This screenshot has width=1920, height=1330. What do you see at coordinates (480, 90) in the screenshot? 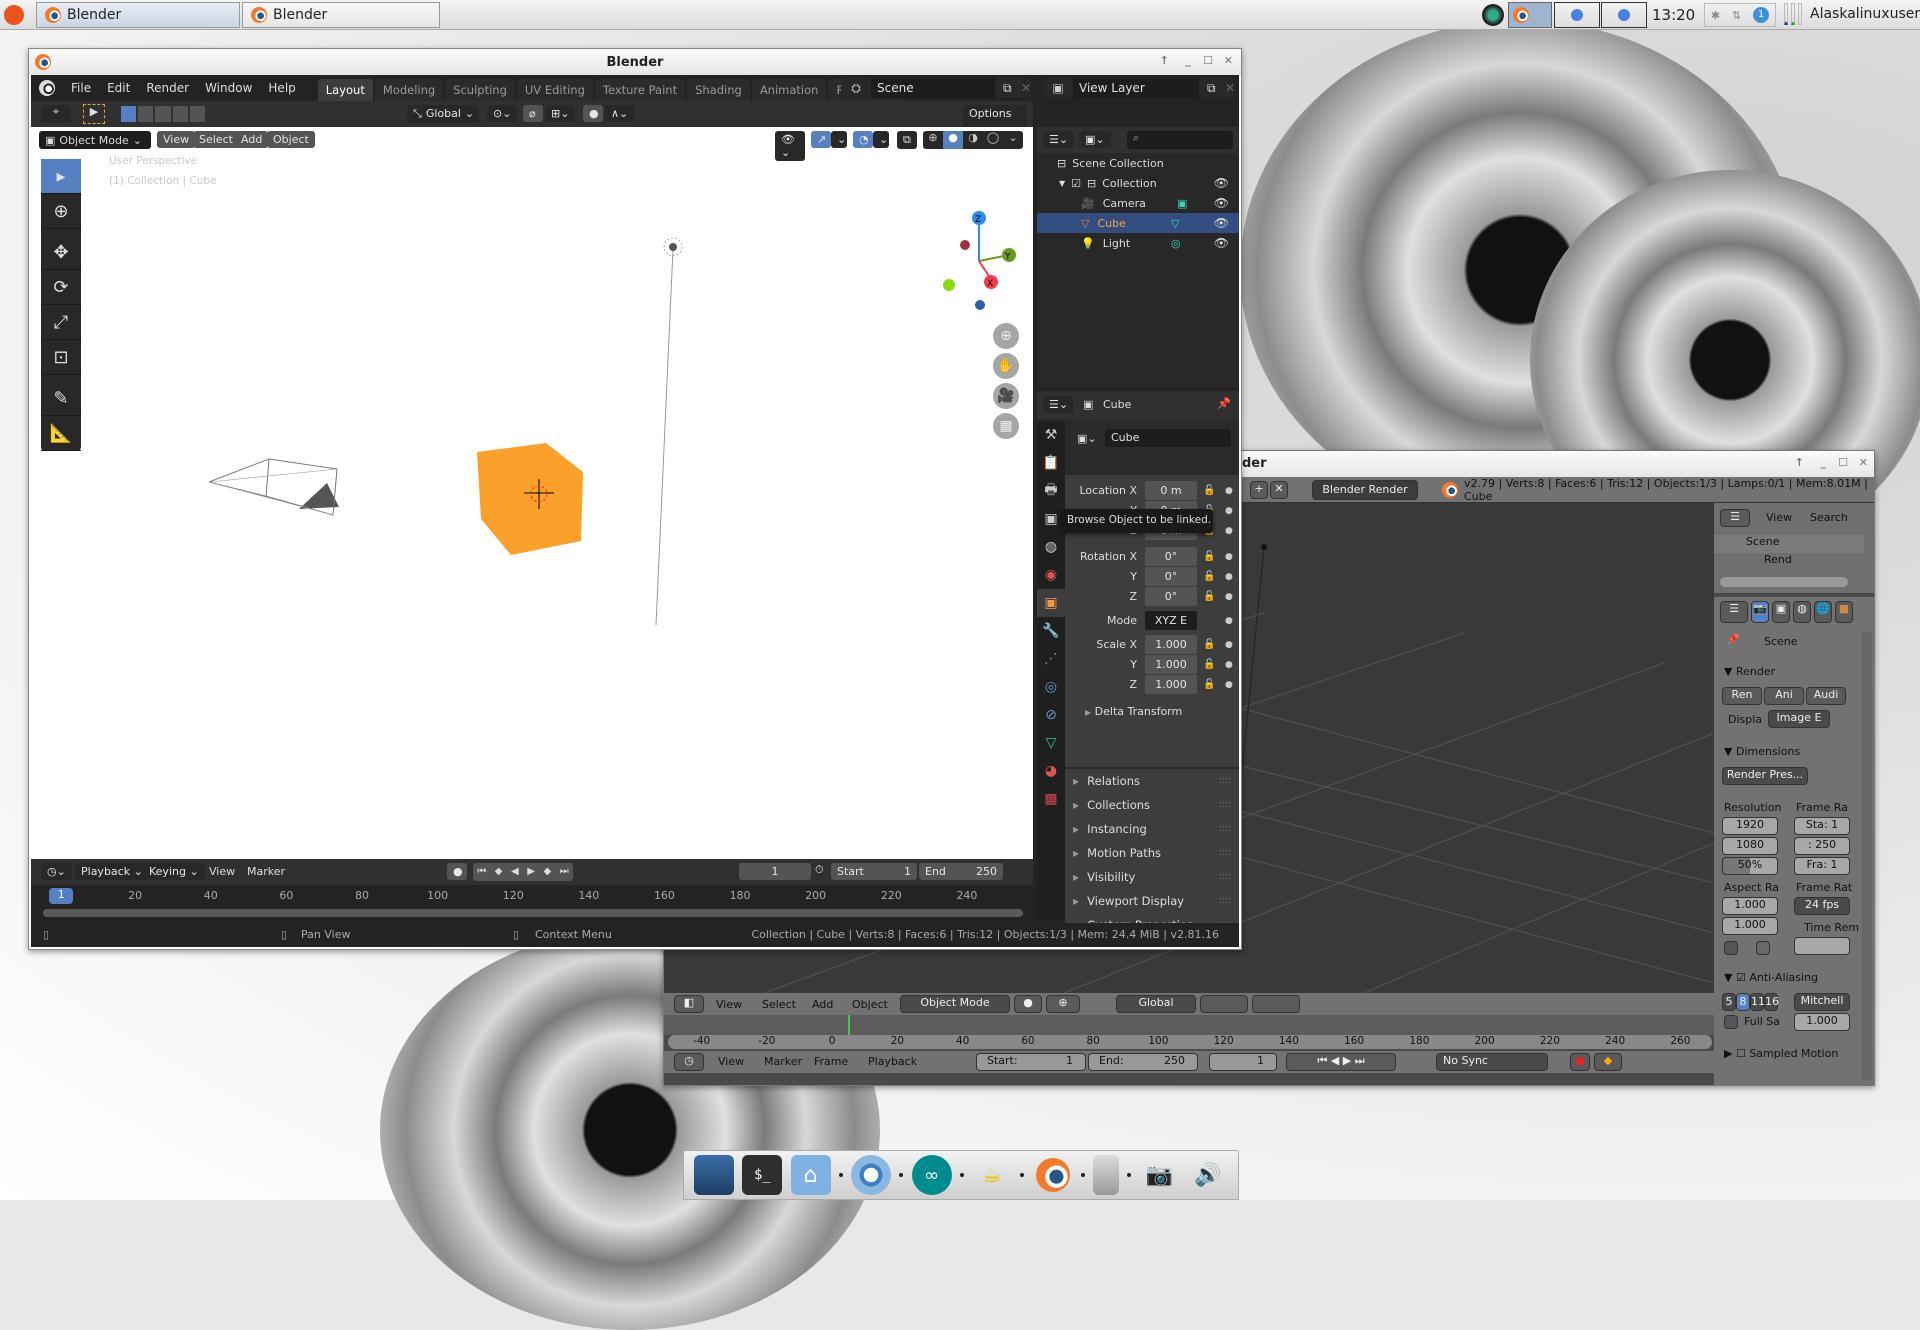
I see `workspace-tab-sculpting: Sculpting` at bounding box center [480, 90].